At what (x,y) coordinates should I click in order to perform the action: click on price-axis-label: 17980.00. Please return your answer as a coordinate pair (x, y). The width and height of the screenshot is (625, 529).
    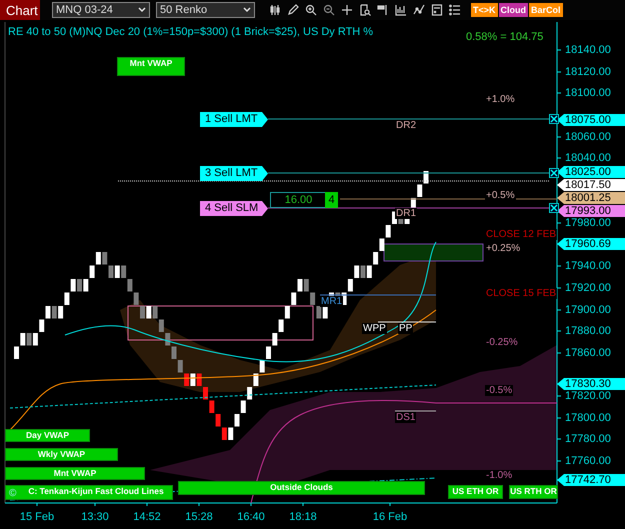
    Looking at the image, I should click on (588, 223).